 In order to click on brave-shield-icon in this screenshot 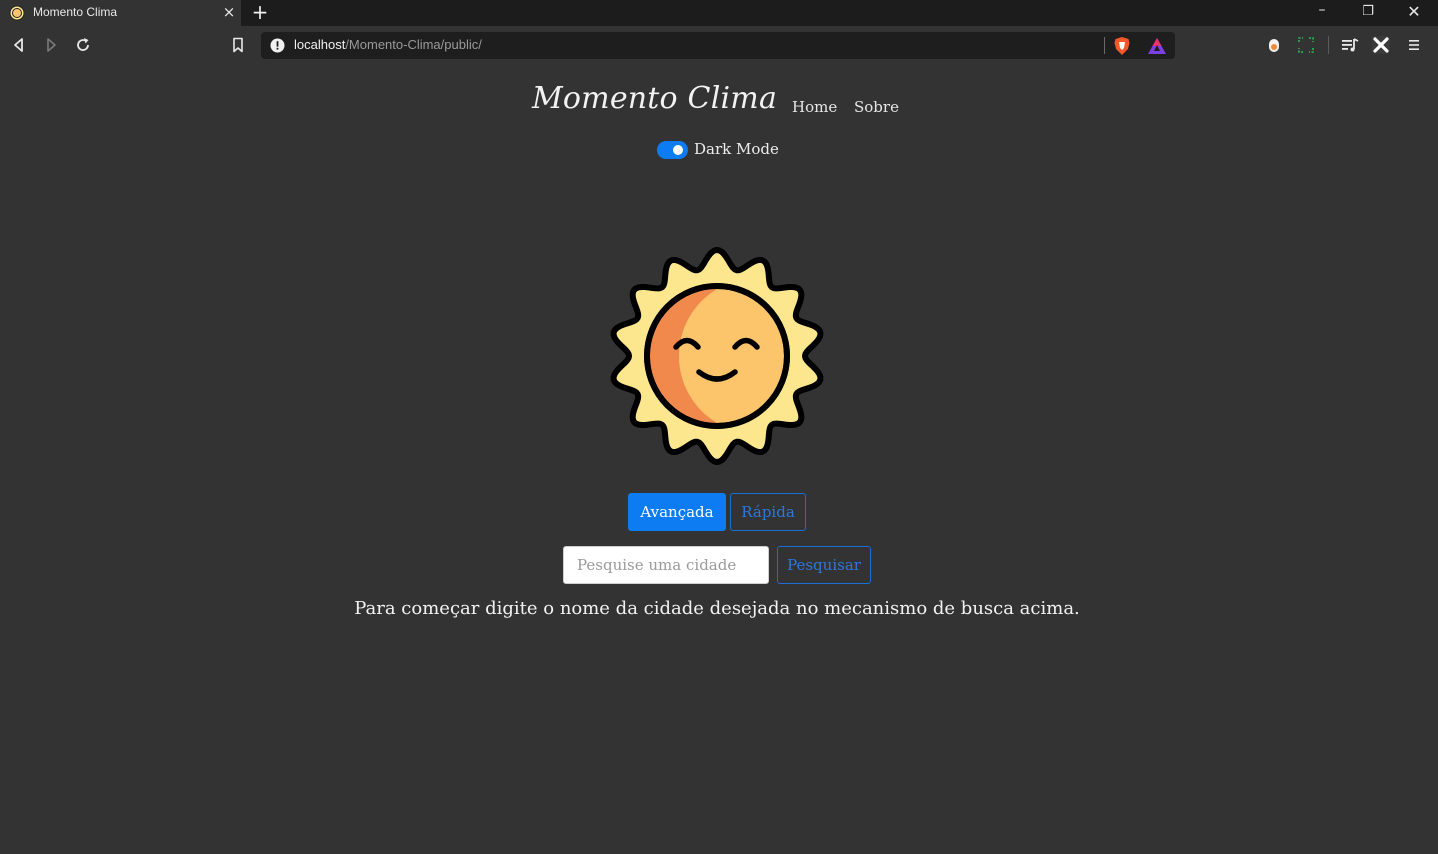, I will do `click(1122, 46)`.